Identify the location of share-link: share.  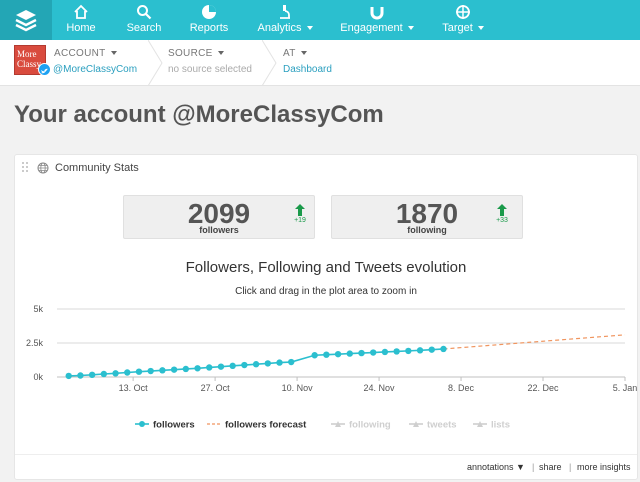
(550, 467).